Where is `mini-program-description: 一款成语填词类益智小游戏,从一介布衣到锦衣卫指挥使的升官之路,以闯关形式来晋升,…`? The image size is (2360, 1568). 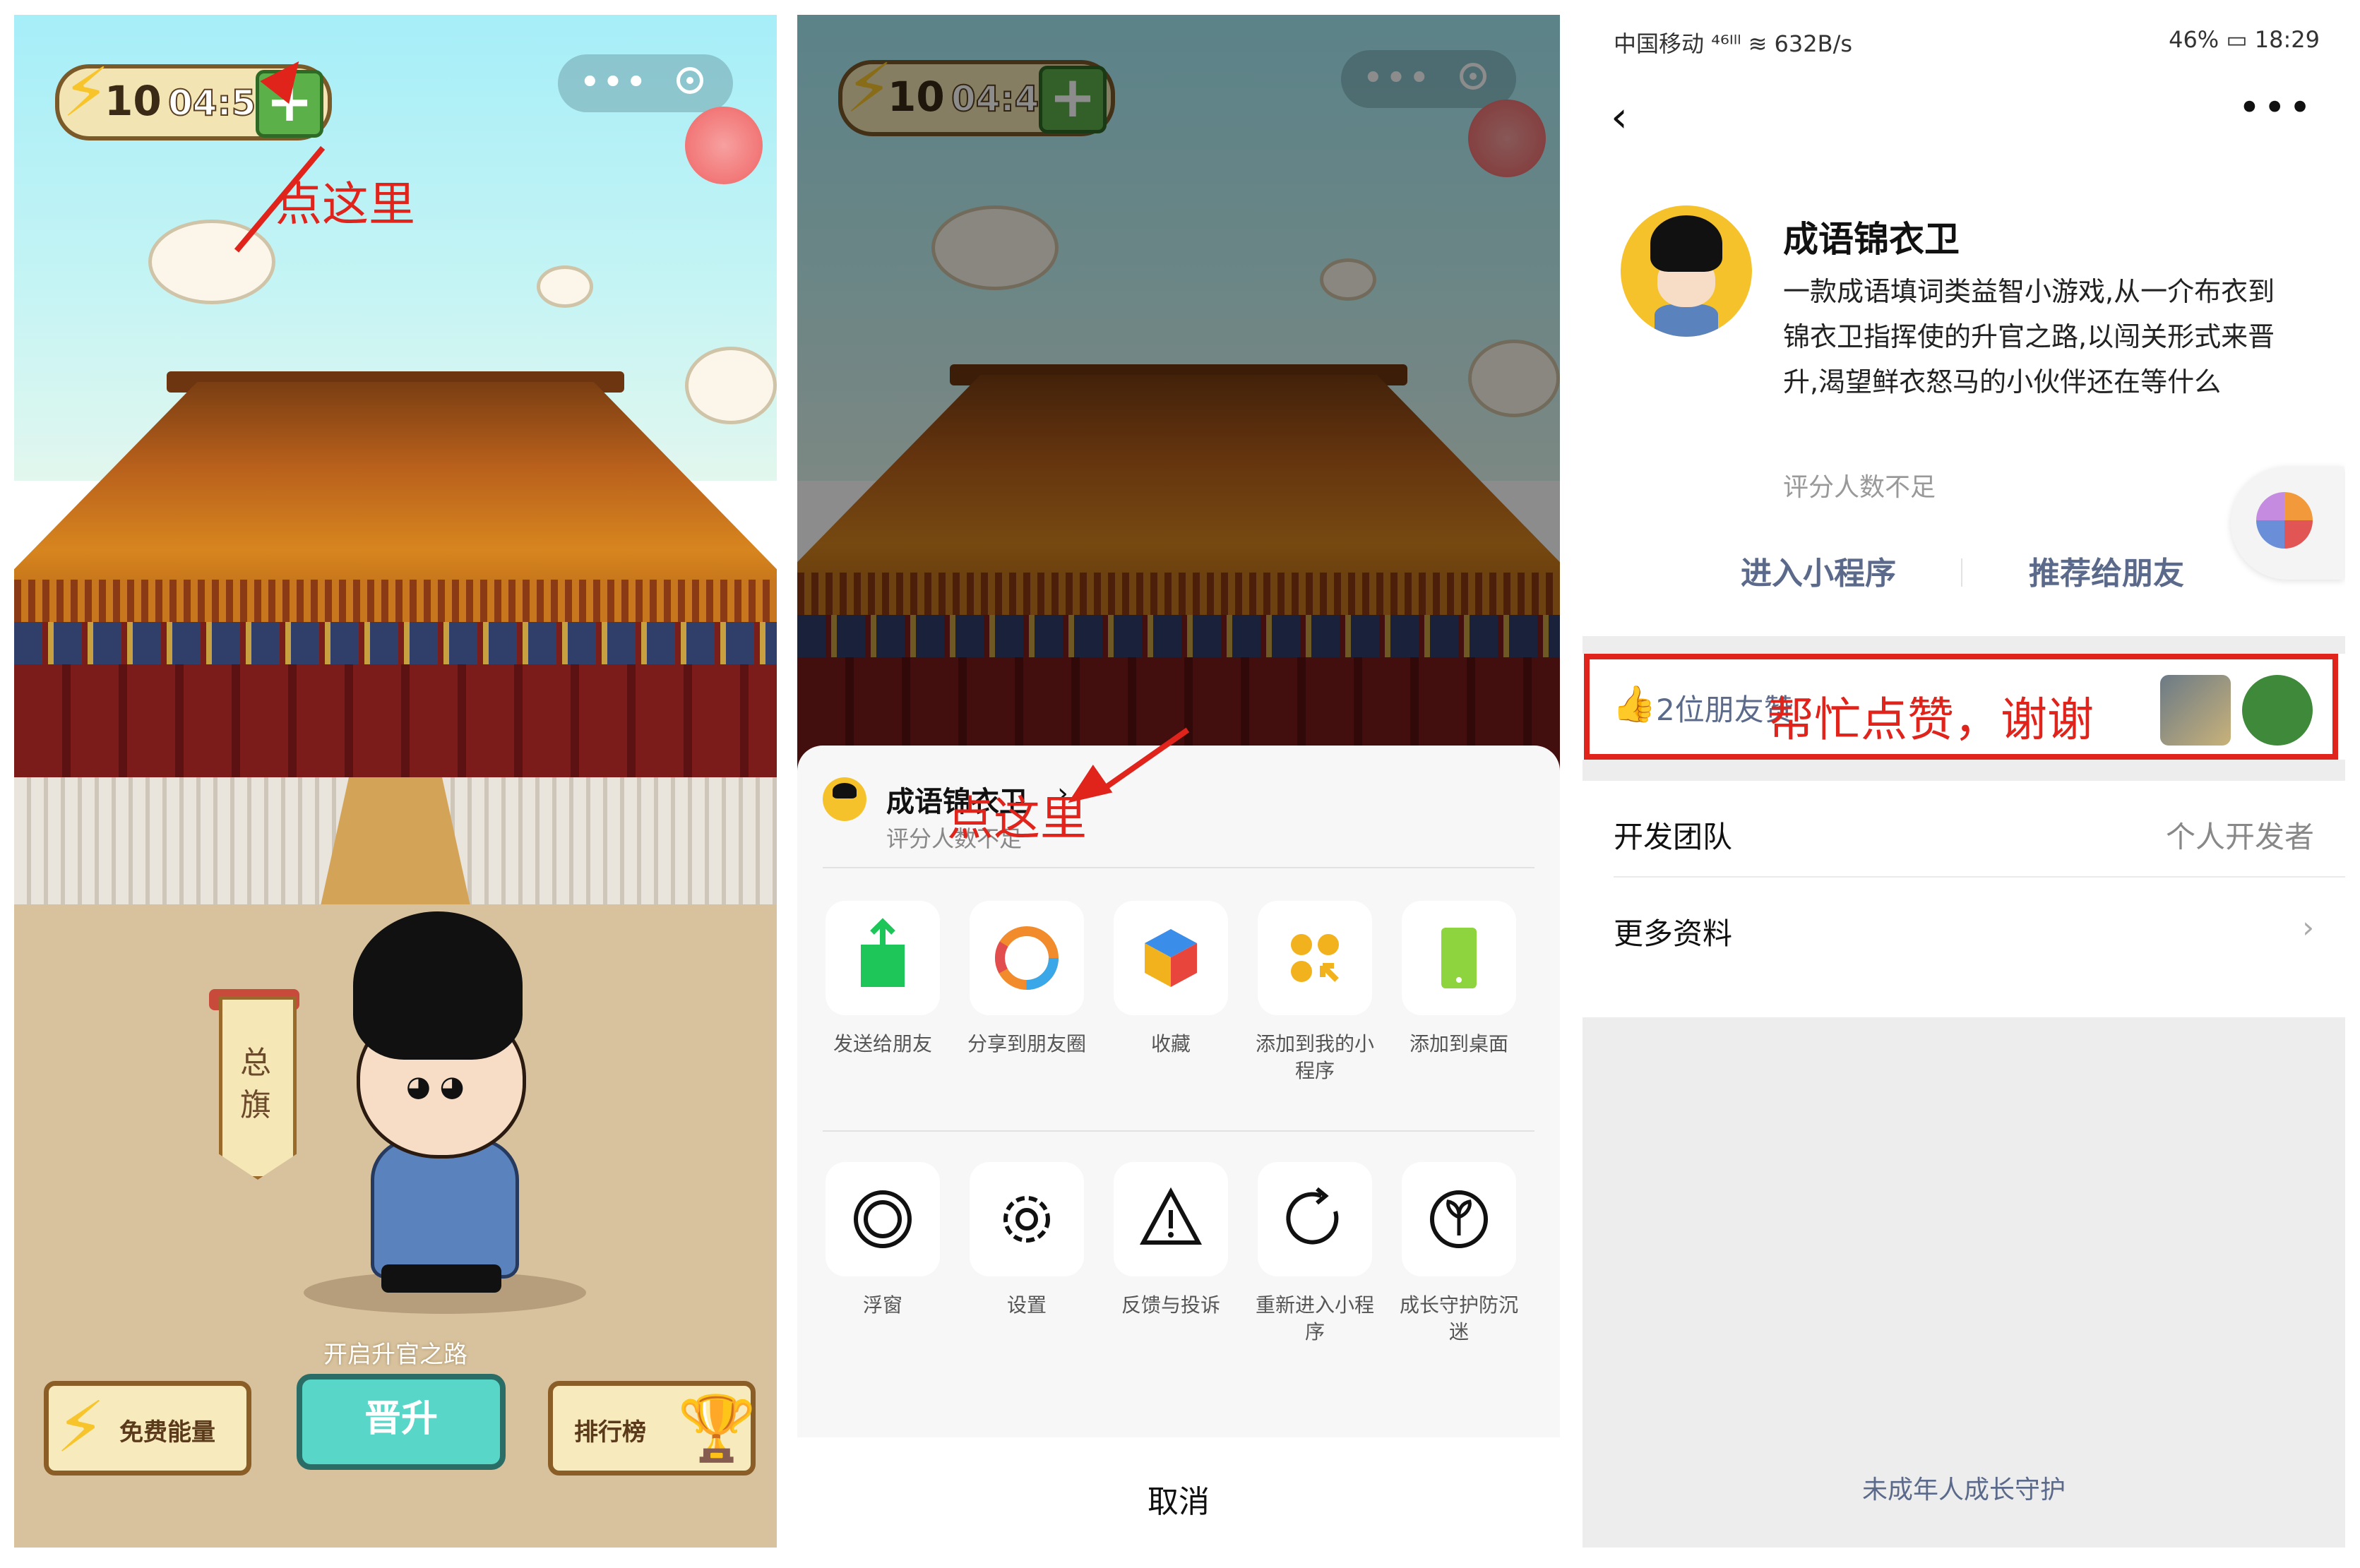
mini-program-description: 一款成语填词类益智小游戏,从一介布衣到锦衣卫指挥使的升官之路,以闯关形式来晋升,… is located at coordinates (2029, 336).